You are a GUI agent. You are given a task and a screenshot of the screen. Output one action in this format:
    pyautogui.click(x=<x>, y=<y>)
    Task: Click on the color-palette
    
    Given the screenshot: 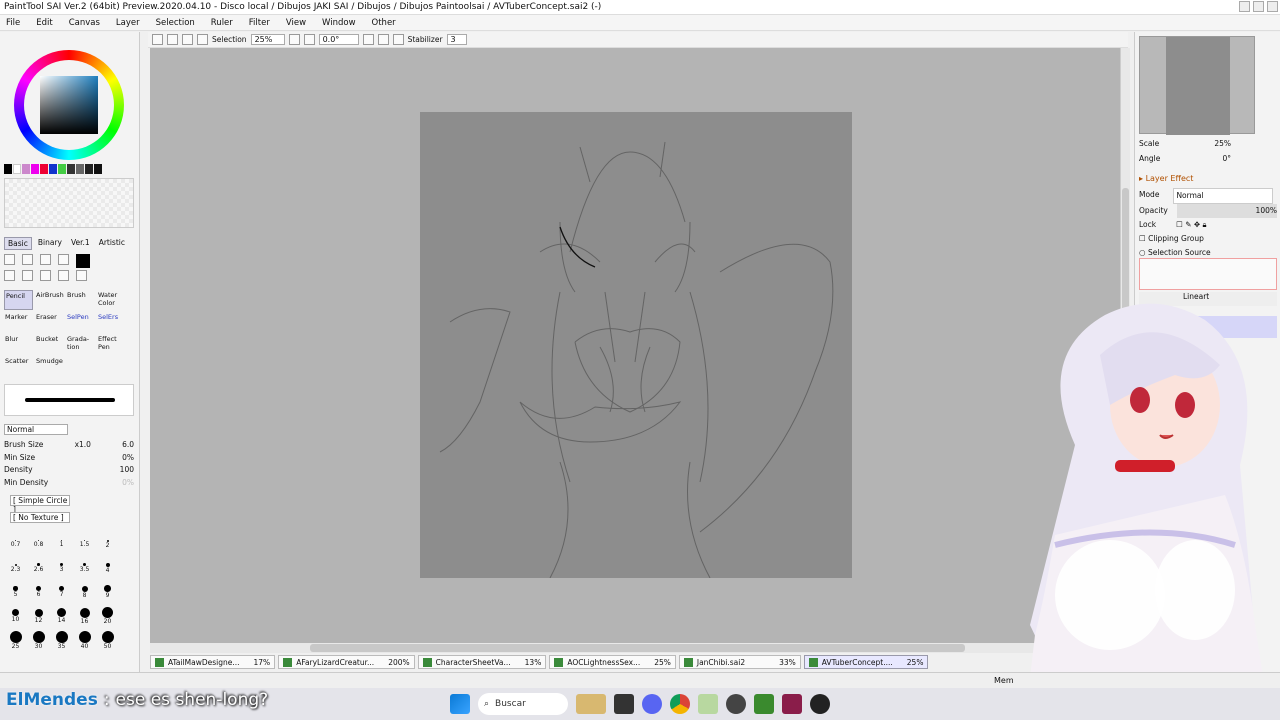 What is the action you would take?
    pyautogui.click(x=69, y=169)
    